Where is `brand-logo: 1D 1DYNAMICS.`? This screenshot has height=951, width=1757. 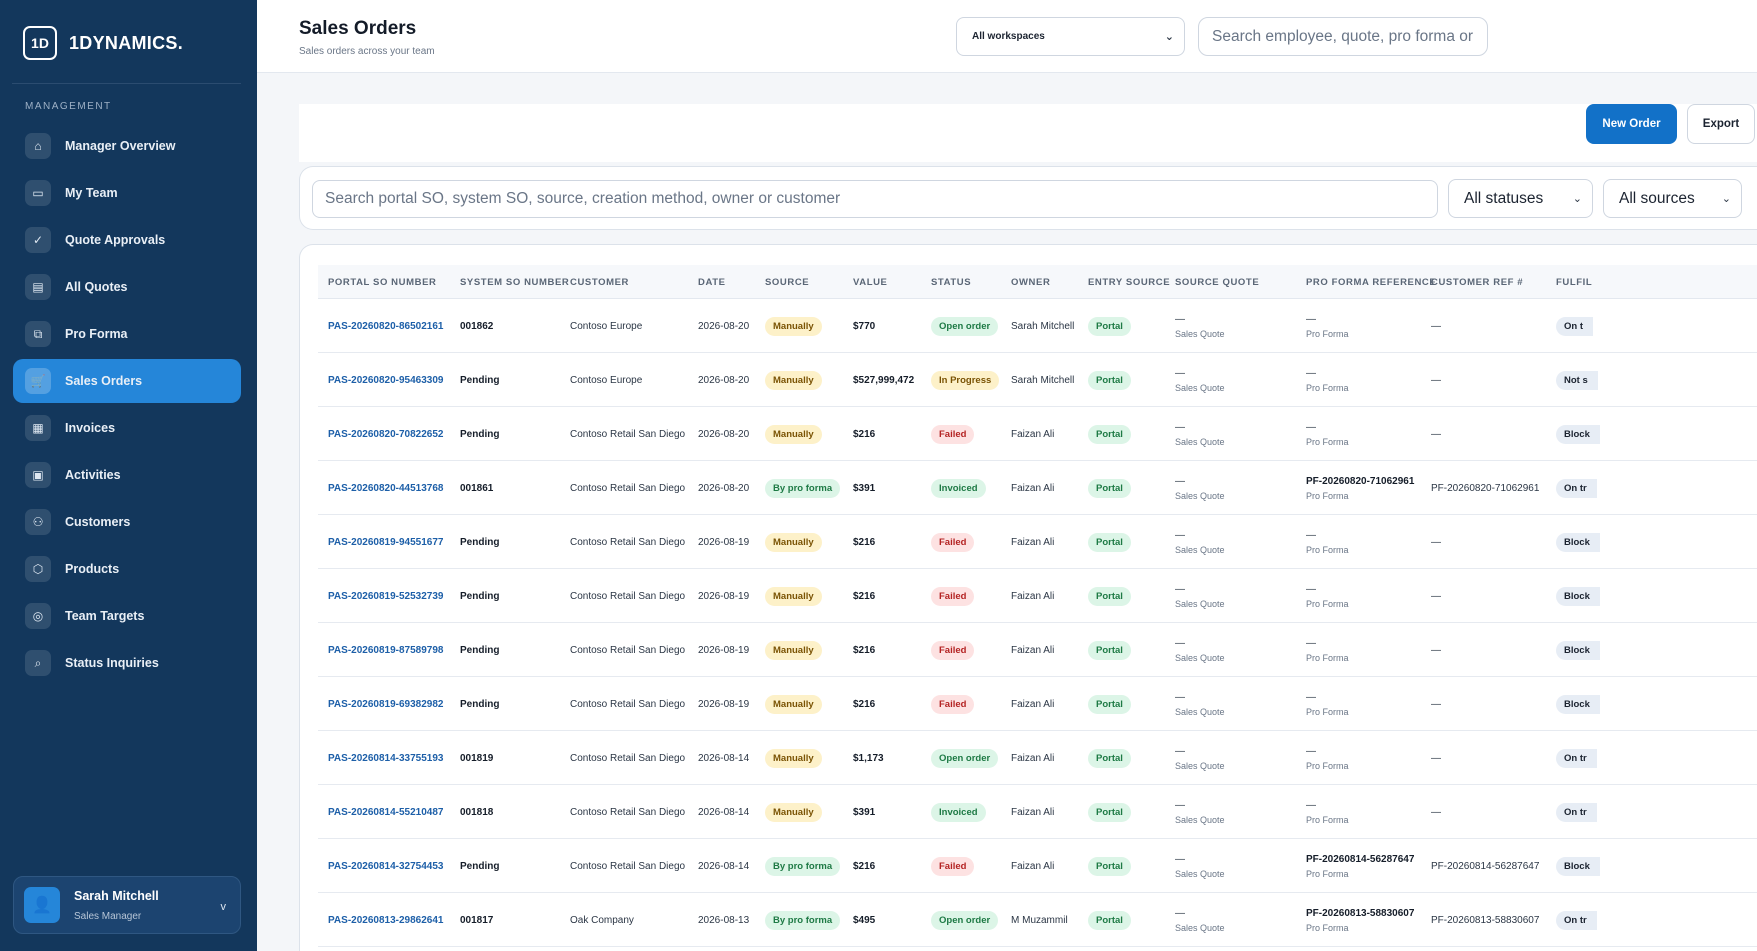 brand-logo: 1D 1DYNAMICS. is located at coordinates (103, 43).